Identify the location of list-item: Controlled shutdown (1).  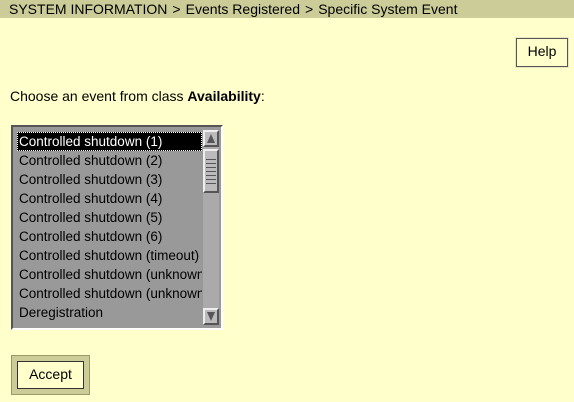
(109, 141).